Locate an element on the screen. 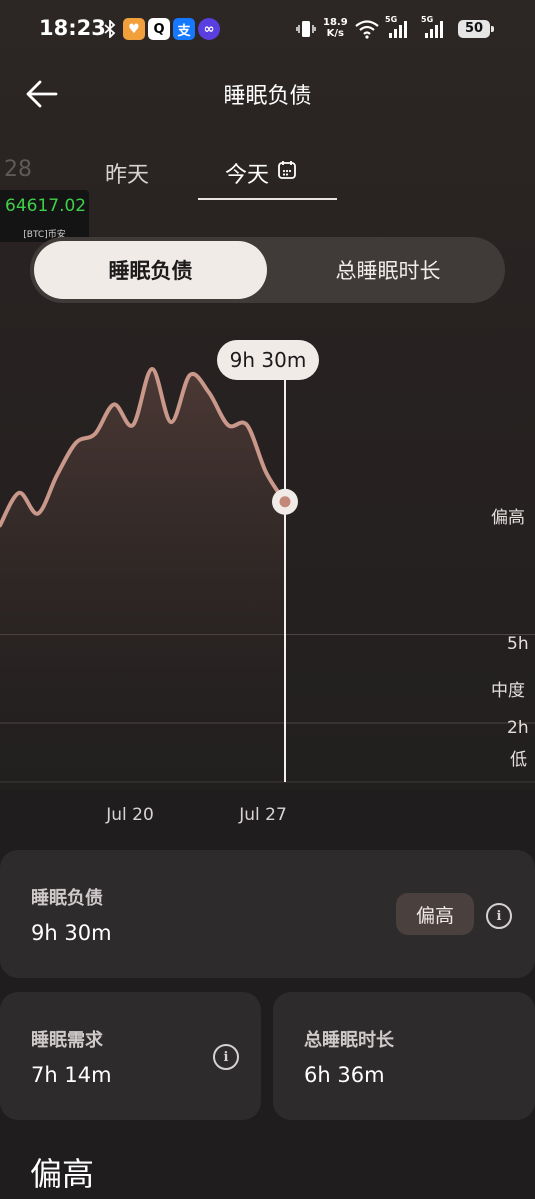 The width and height of the screenshot is (535, 1199). segment-total-sleep: 总睡眠时长 is located at coordinates (388, 270).